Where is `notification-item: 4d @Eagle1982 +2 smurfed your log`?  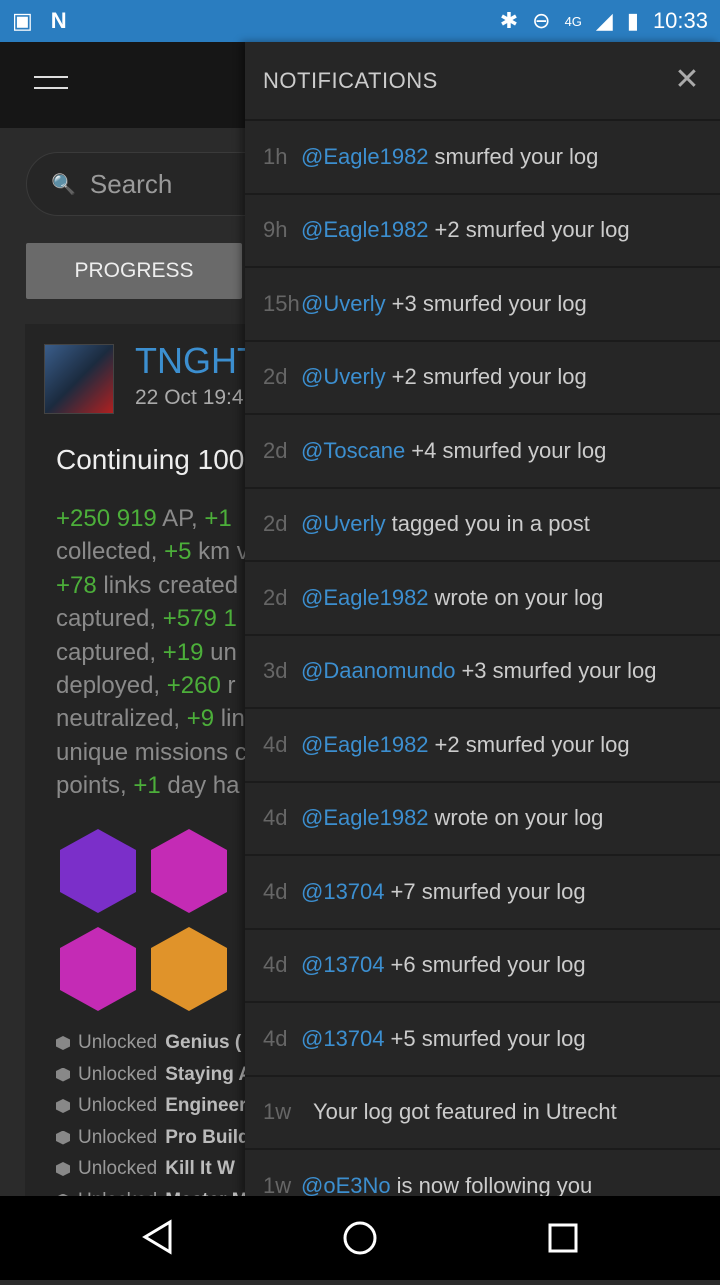 notification-item: 4d @Eagle1982 +2 smurfed your log is located at coordinates (482, 746).